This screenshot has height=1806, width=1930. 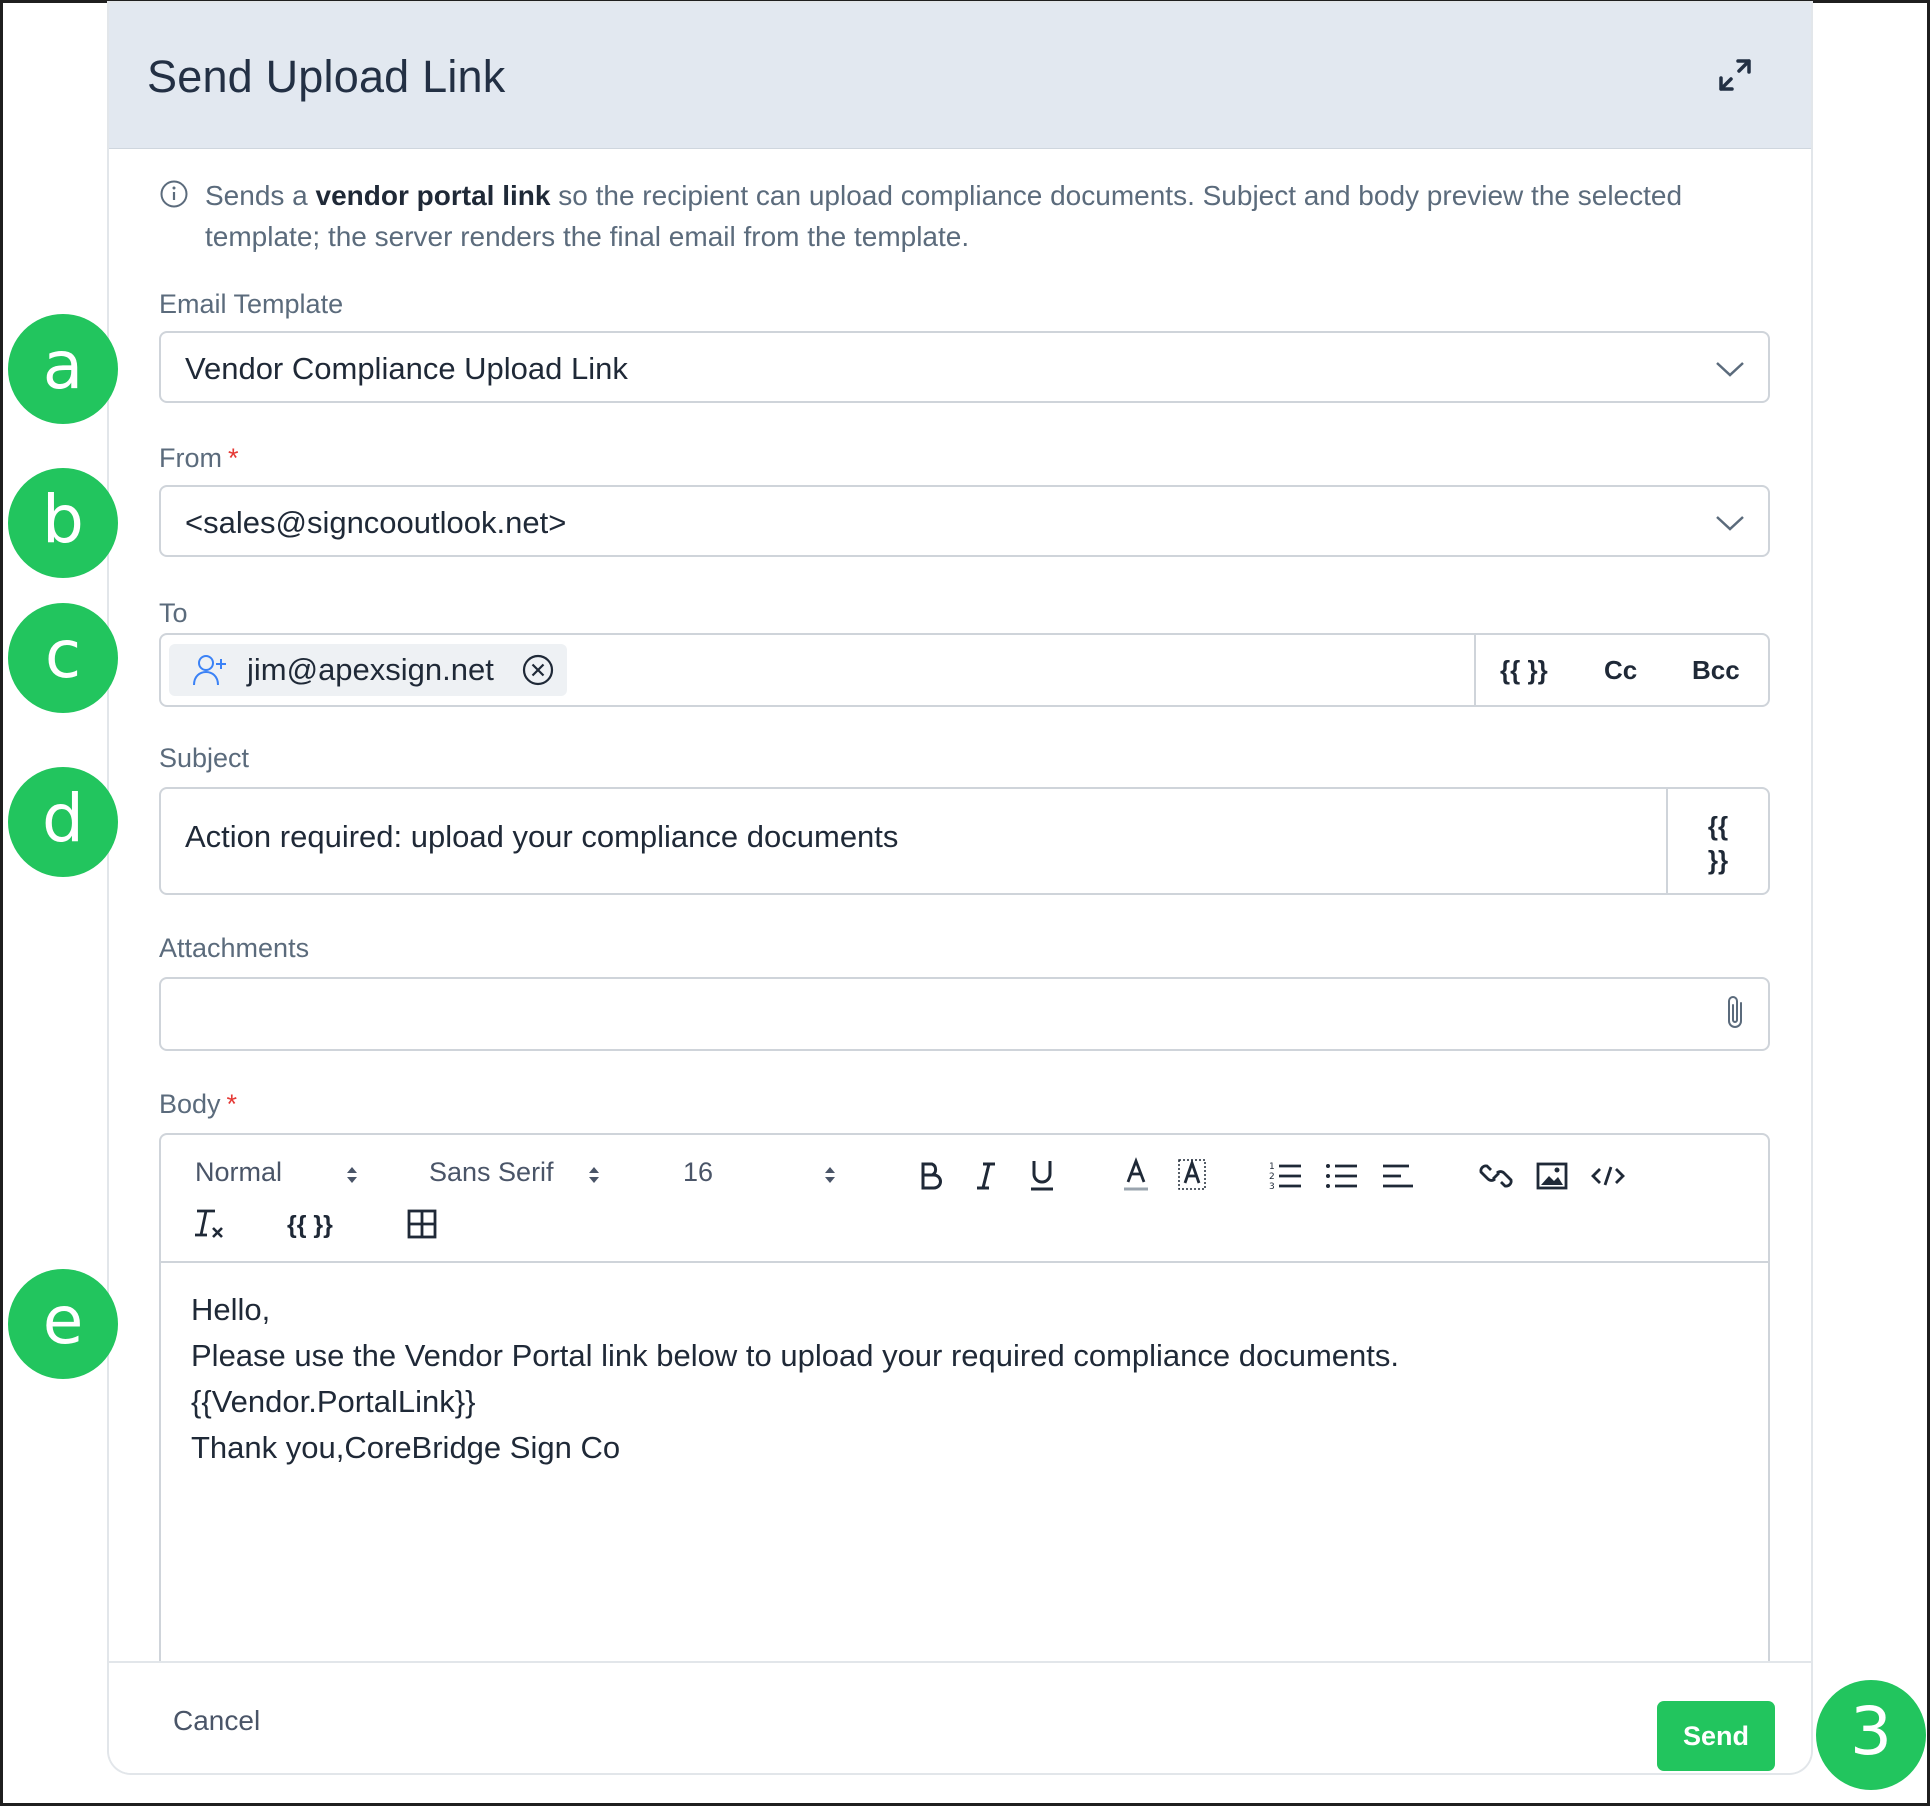 I want to click on bcc-button: Bcc, so click(x=1716, y=670).